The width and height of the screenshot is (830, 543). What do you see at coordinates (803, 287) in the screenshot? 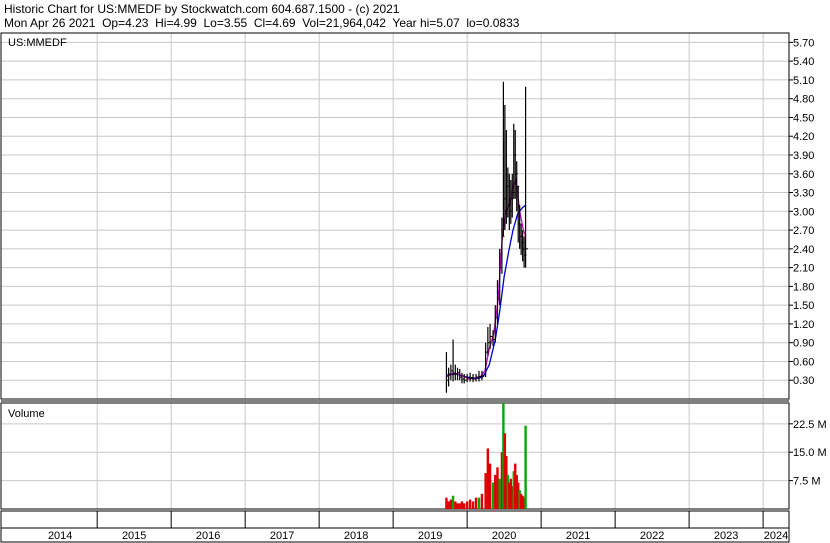
I see `price-tick-label: 1.80` at bounding box center [803, 287].